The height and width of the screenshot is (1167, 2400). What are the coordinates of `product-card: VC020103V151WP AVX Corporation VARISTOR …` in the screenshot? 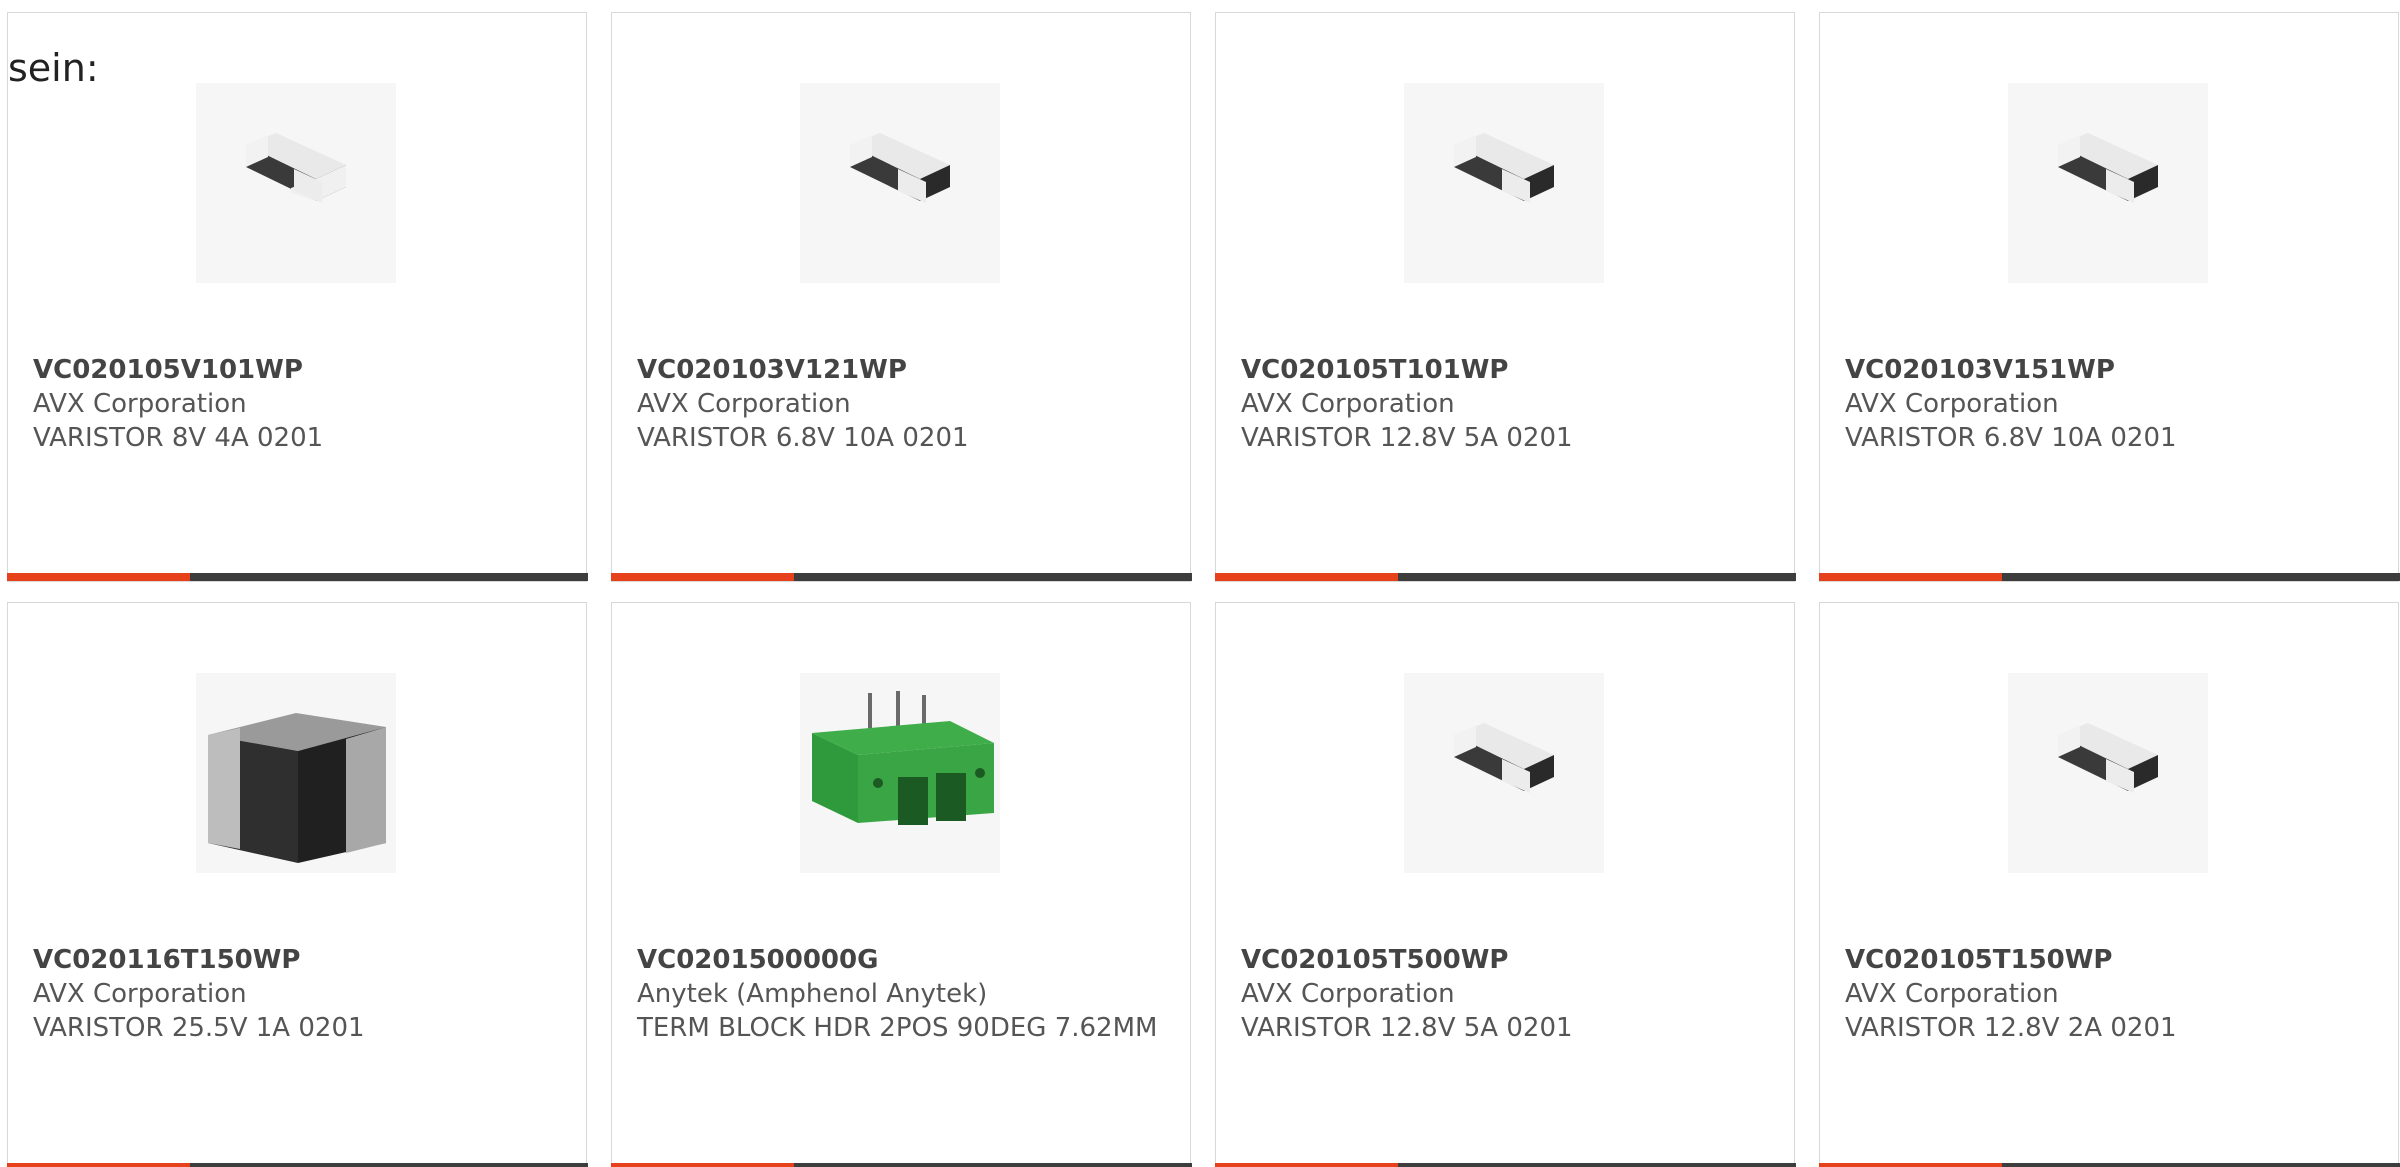 It's located at (2109, 297).